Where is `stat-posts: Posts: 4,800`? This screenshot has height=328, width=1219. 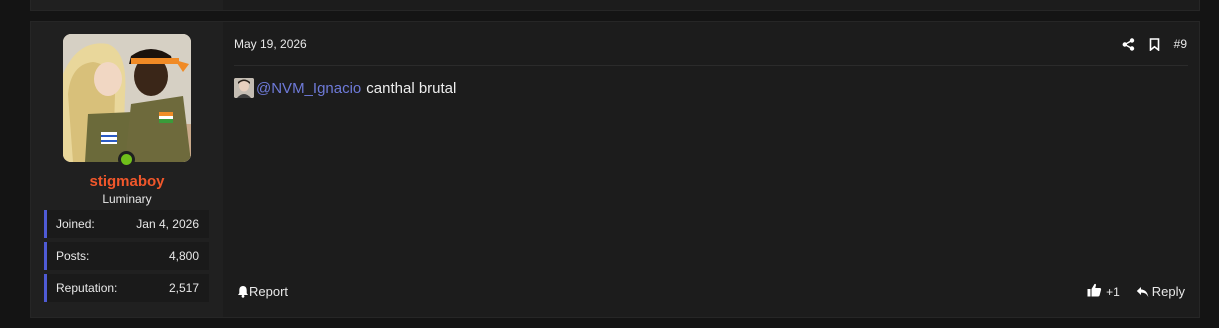
stat-posts: Posts: 4,800 is located at coordinates (126, 256).